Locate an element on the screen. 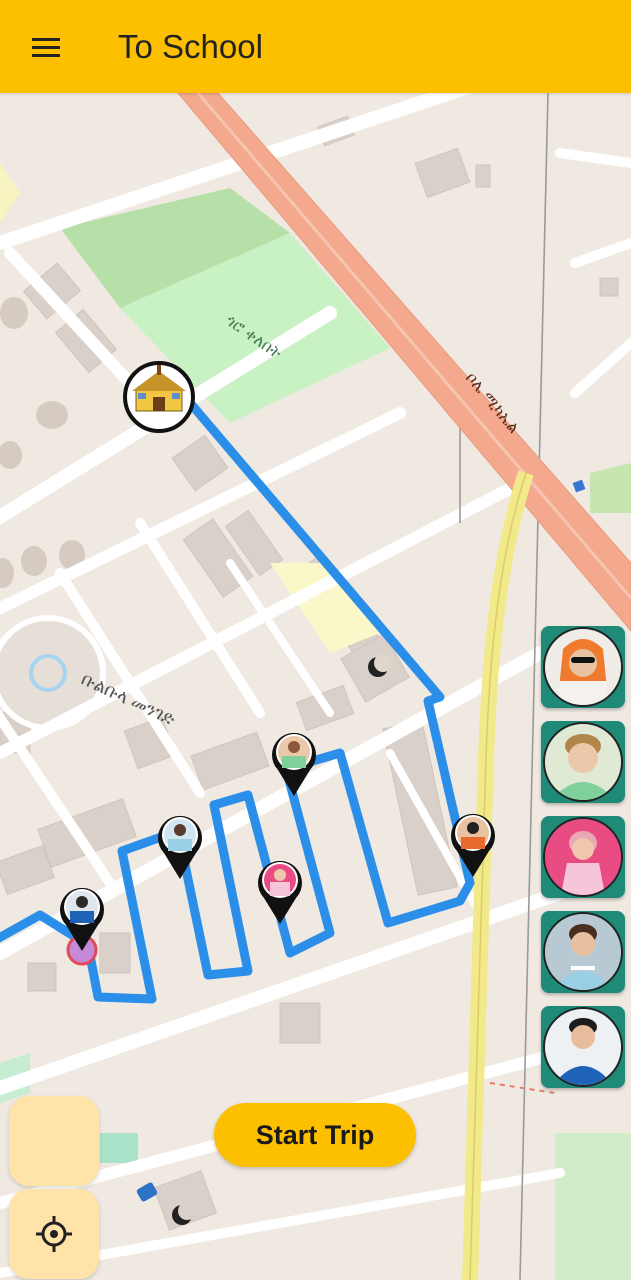 This screenshot has width=631, height=1280. page-title: To School is located at coordinates (190, 46).